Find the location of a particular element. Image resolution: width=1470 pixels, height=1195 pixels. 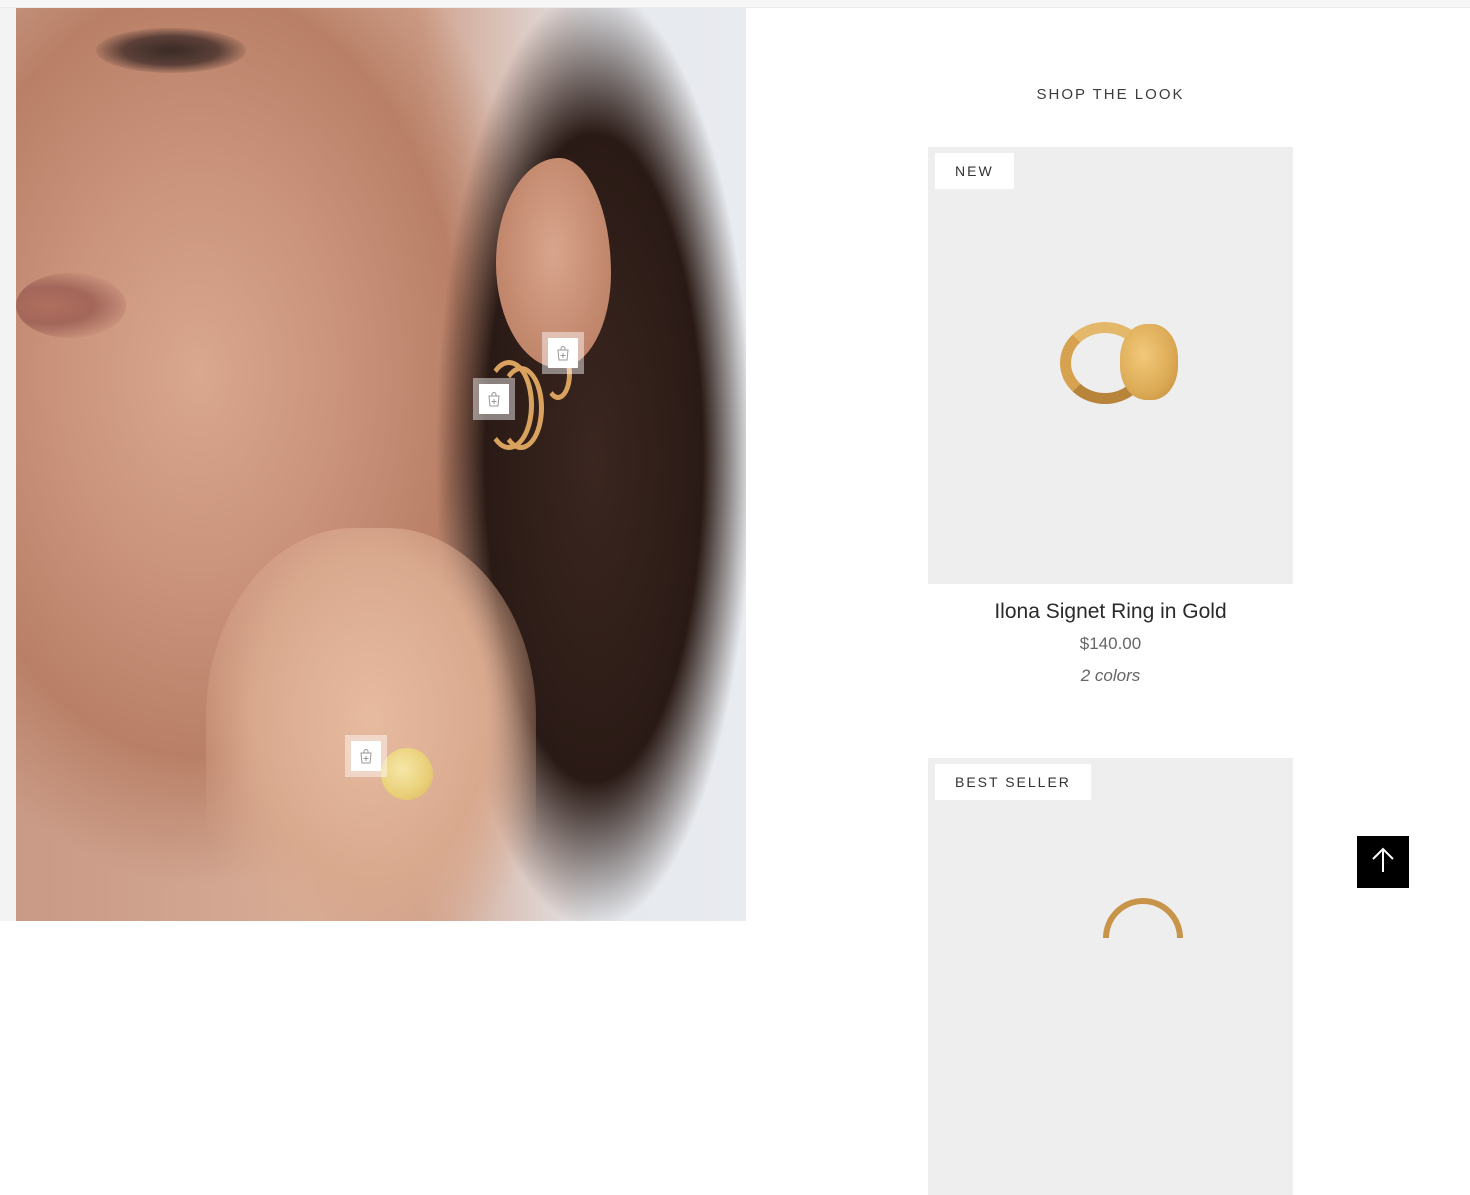

shop-hotspot-signet-ring is located at coordinates (366, 756).